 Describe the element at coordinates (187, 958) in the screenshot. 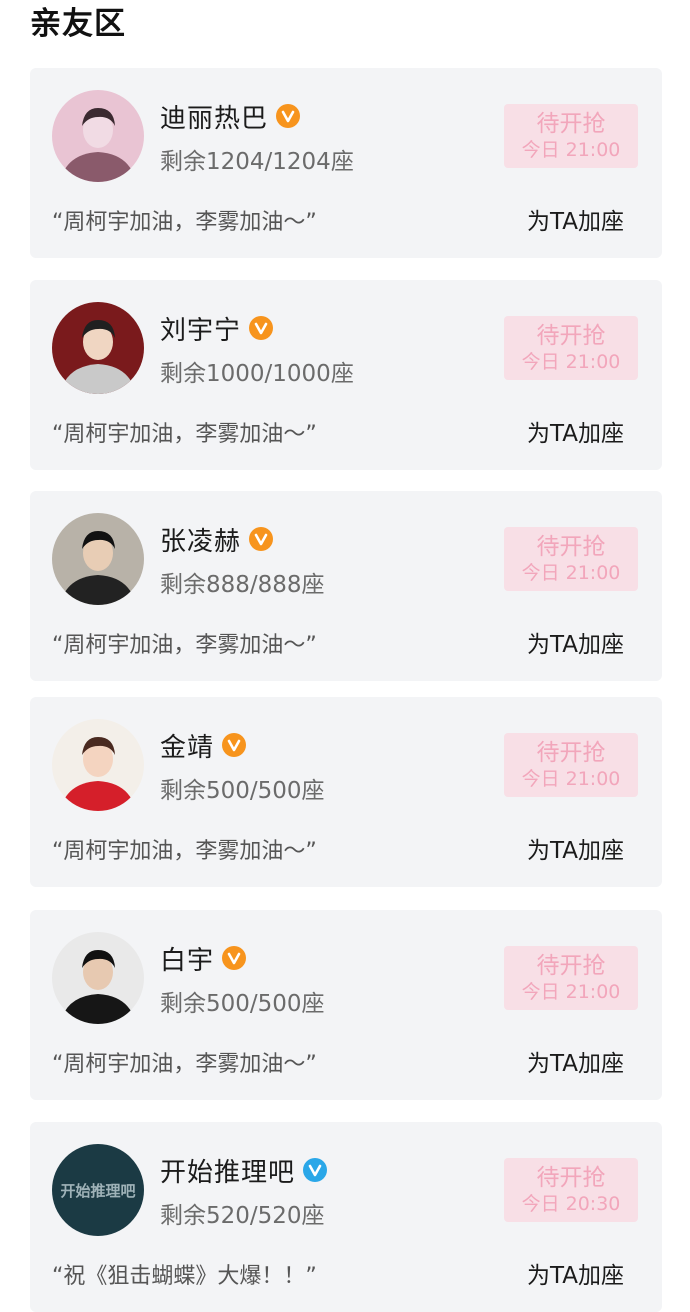

I see `friend-name: 白宇` at that location.